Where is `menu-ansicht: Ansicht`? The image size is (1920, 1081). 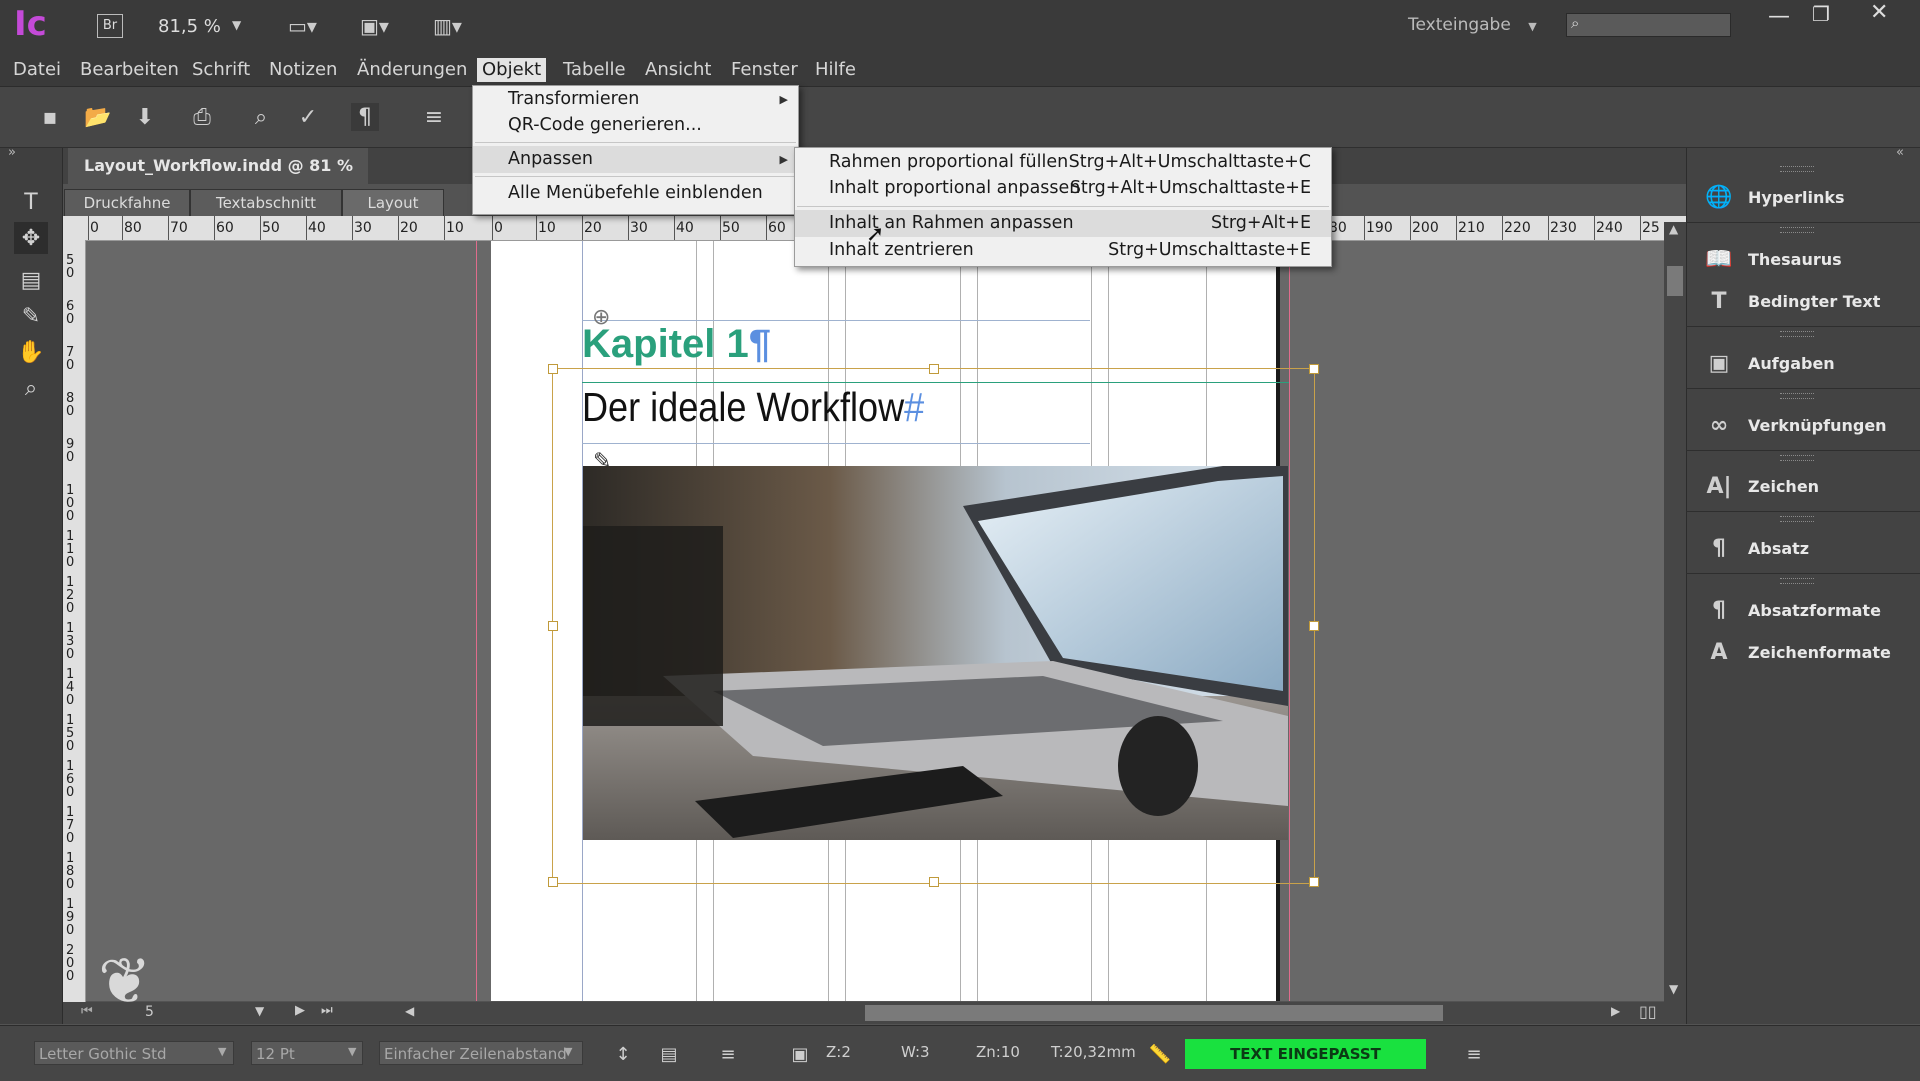 menu-ansicht: Ansicht is located at coordinates (678, 70).